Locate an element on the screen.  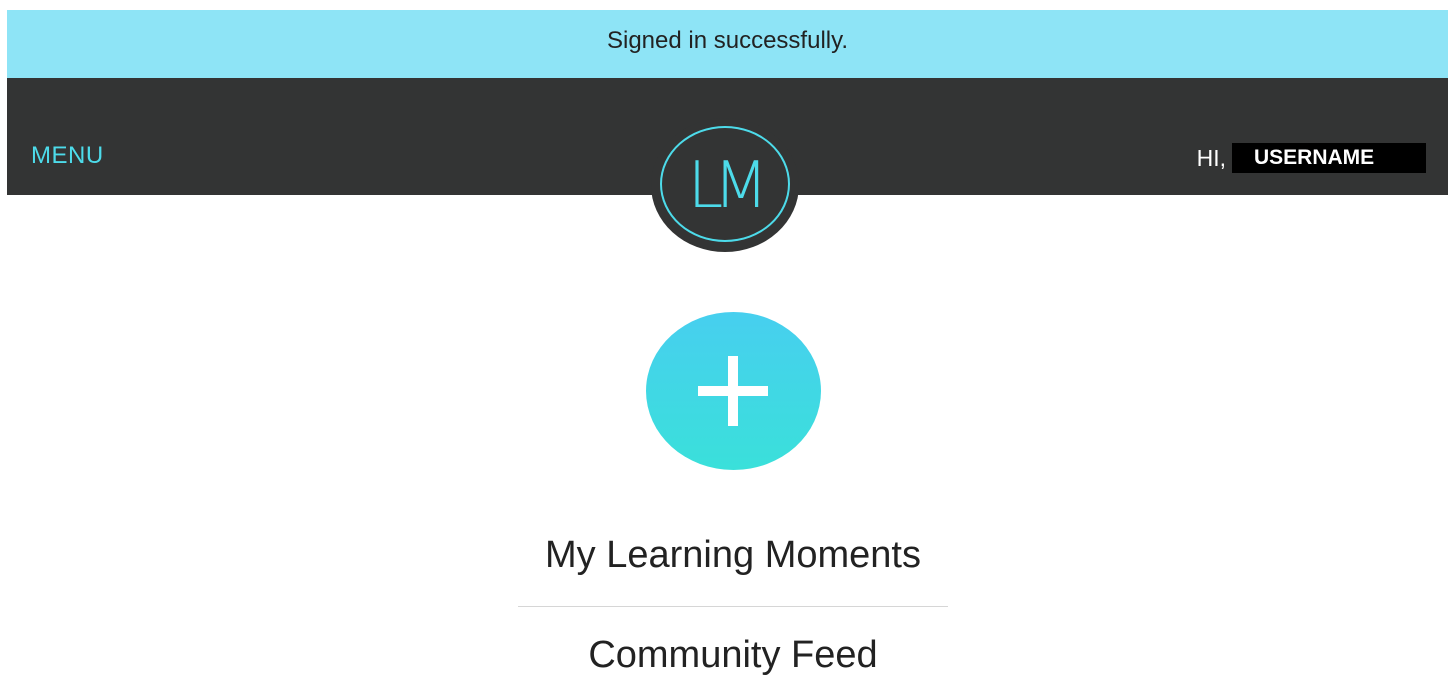
greeting-text: HI, is located at coordinates (1211, 157).